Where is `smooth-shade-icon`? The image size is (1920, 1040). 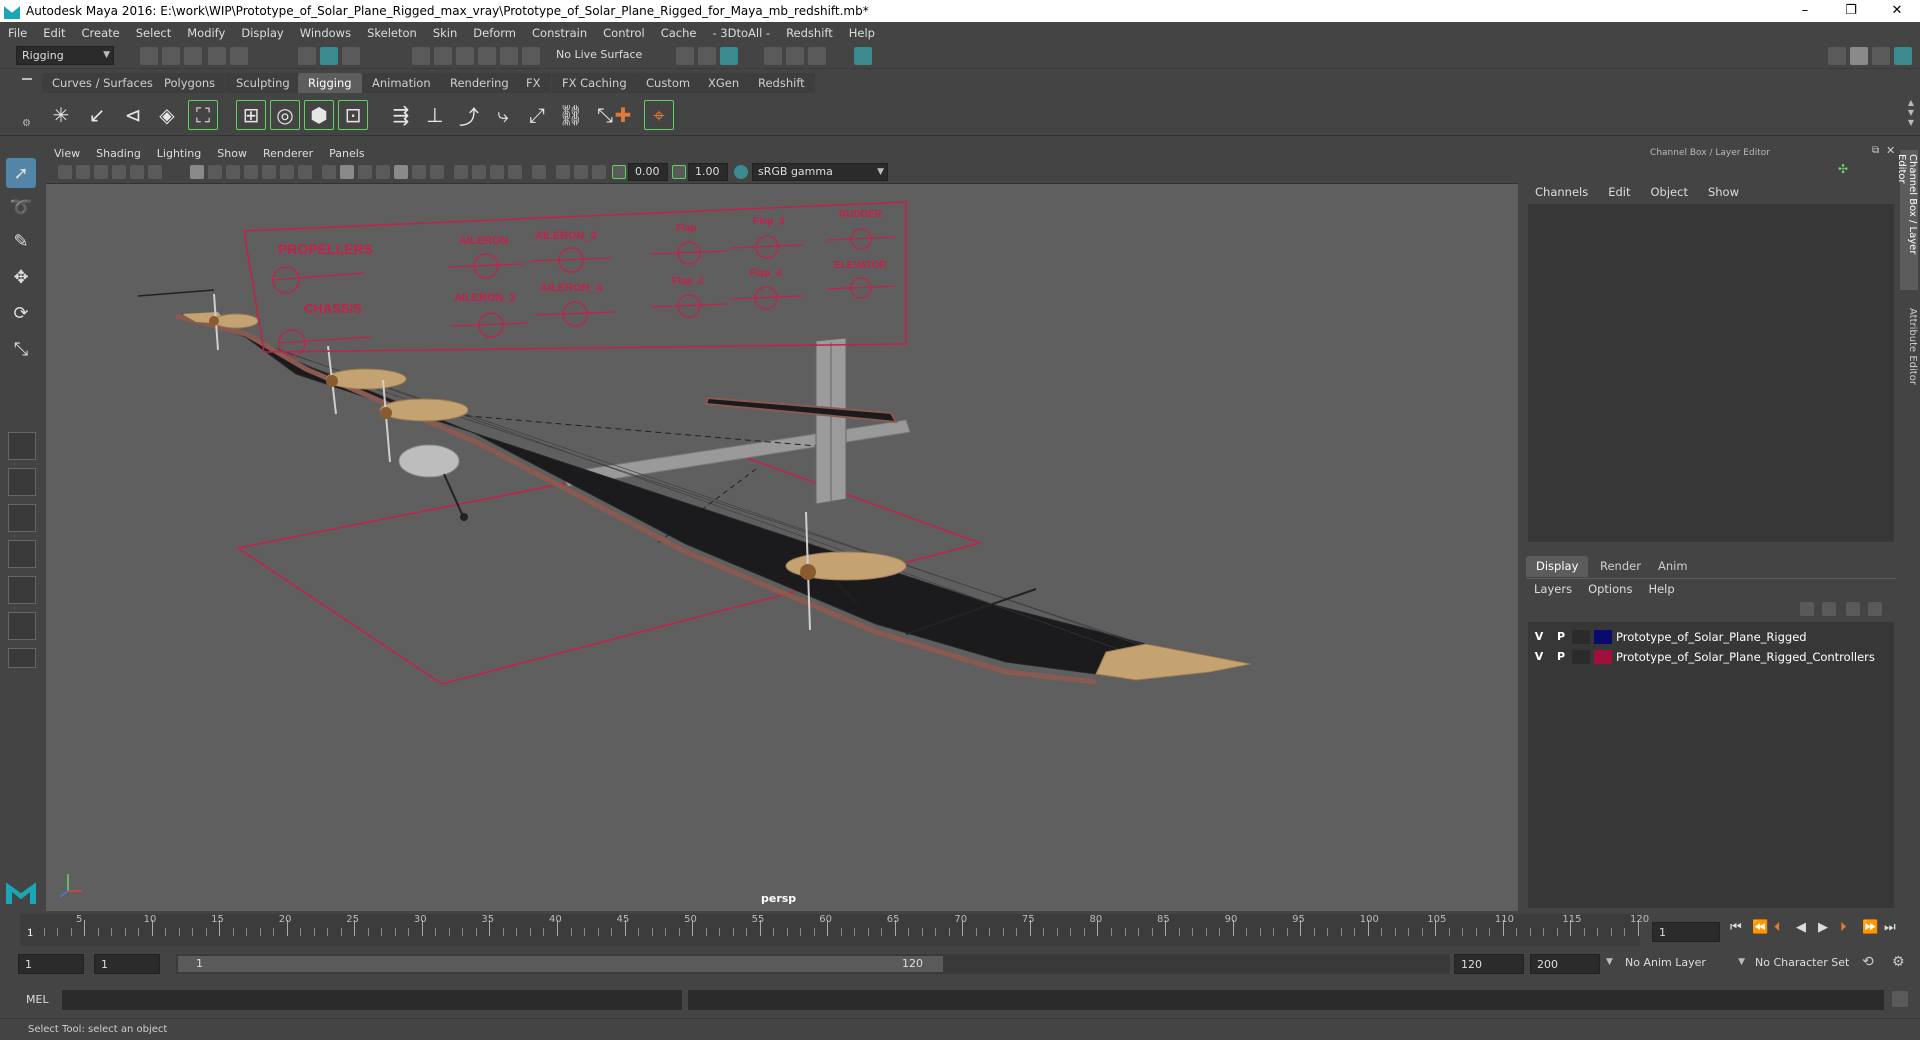 smooth-shade-icon is located at coordinates (347, 172).